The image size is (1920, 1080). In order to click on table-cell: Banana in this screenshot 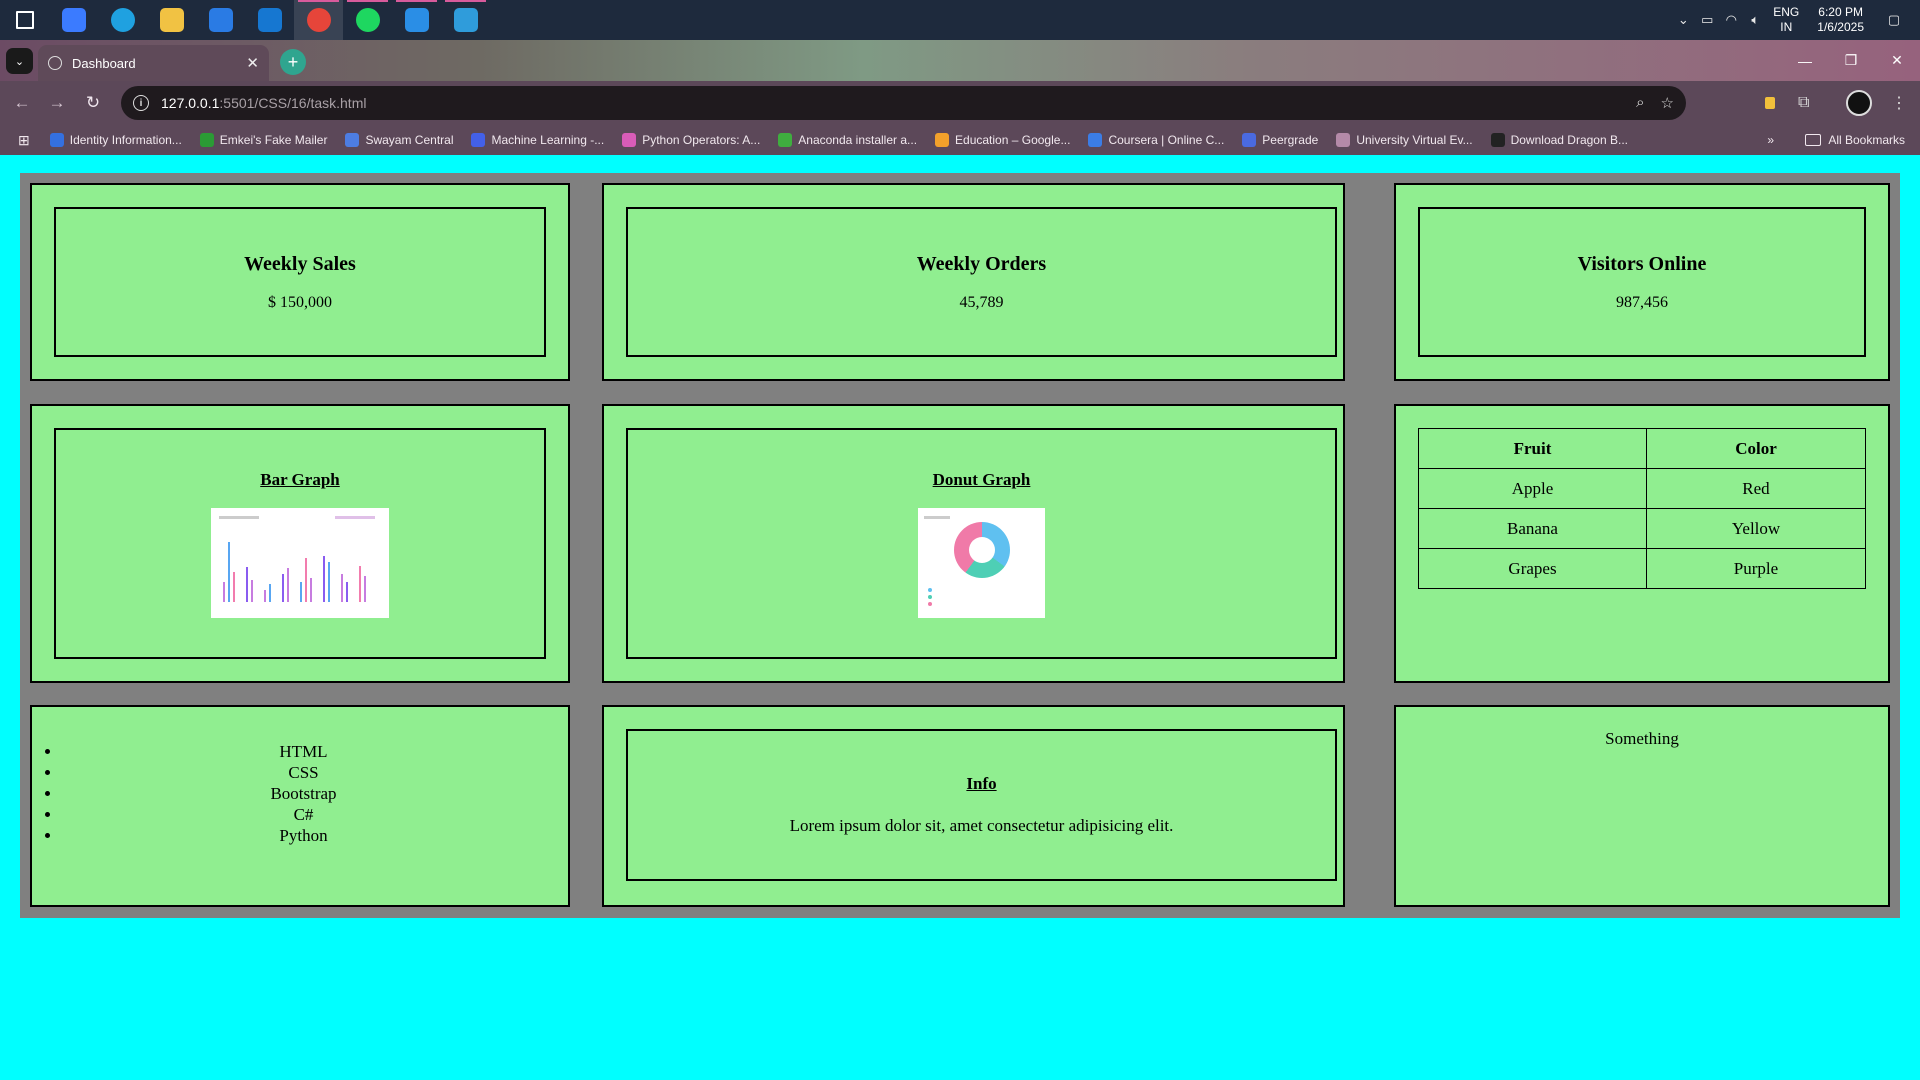, I will do `click(1532, 528)`.